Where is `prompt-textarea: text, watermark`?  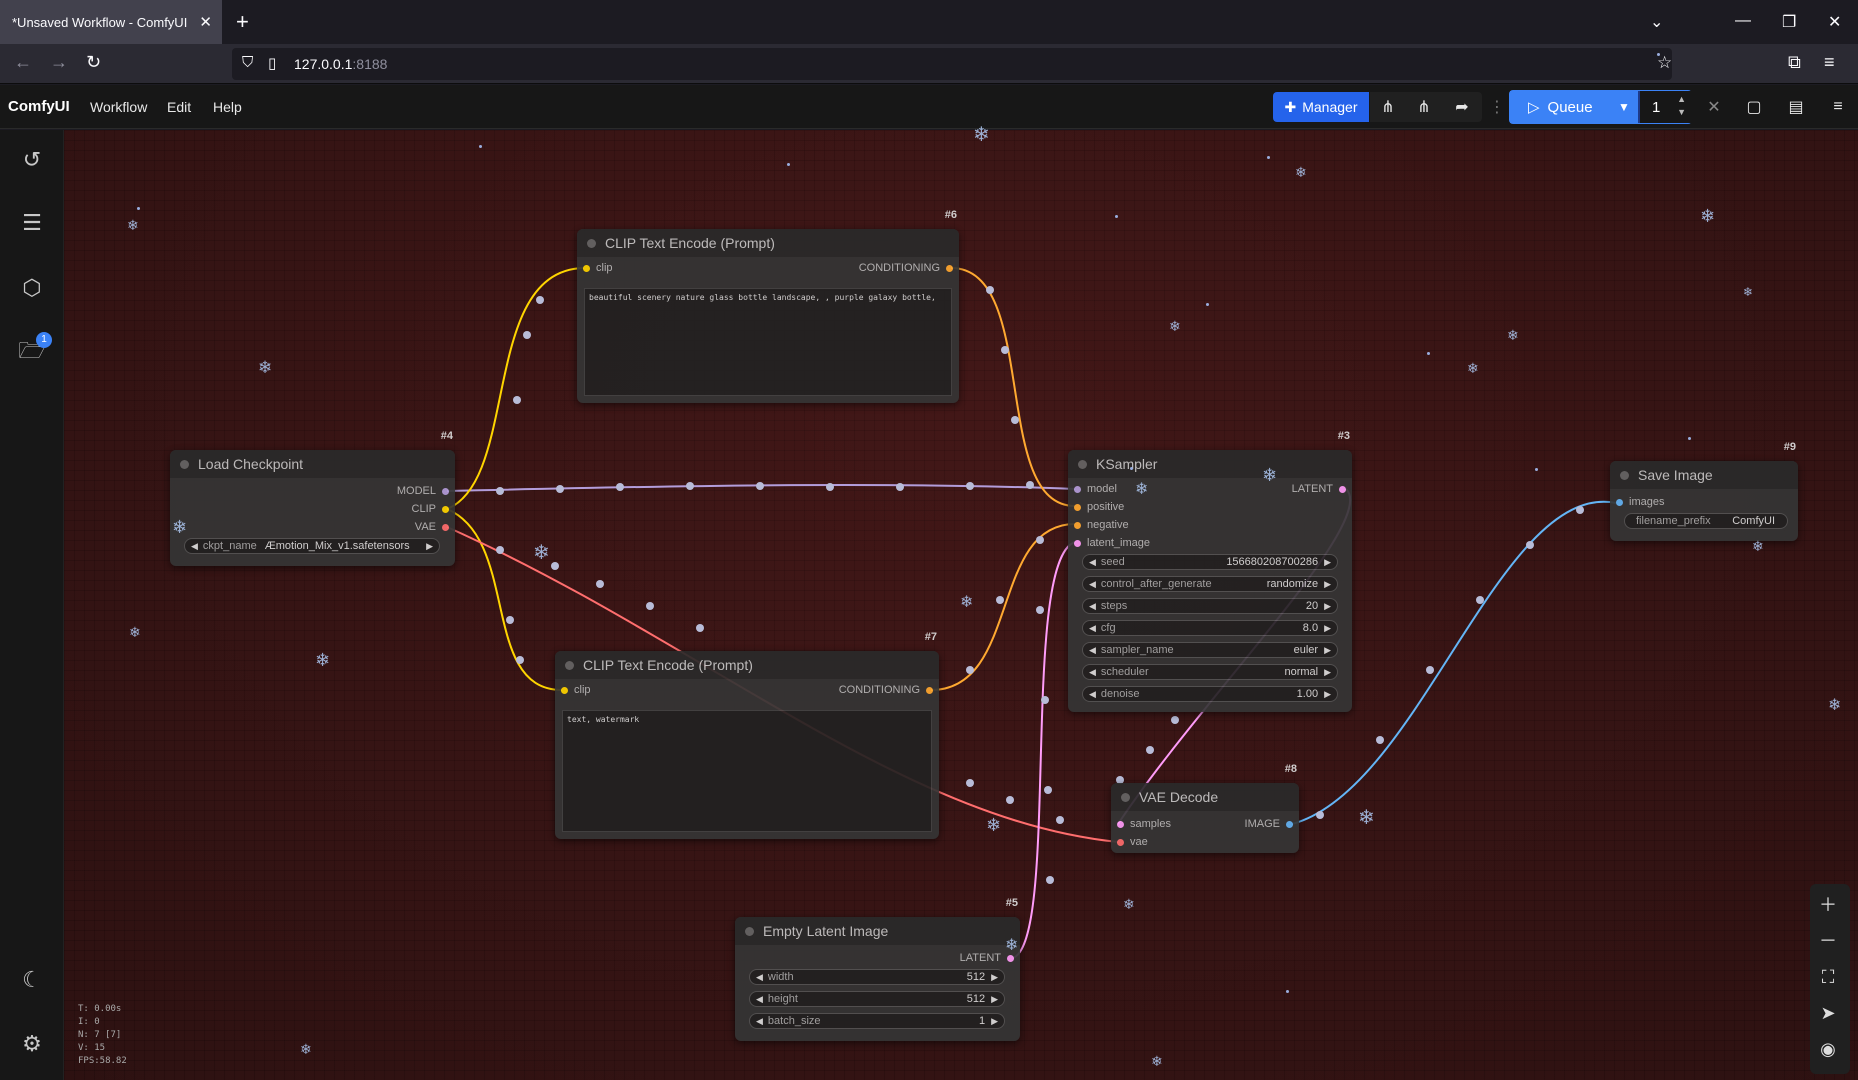
prompt-textarea: text, watermark is located at coordinates (747, 771).